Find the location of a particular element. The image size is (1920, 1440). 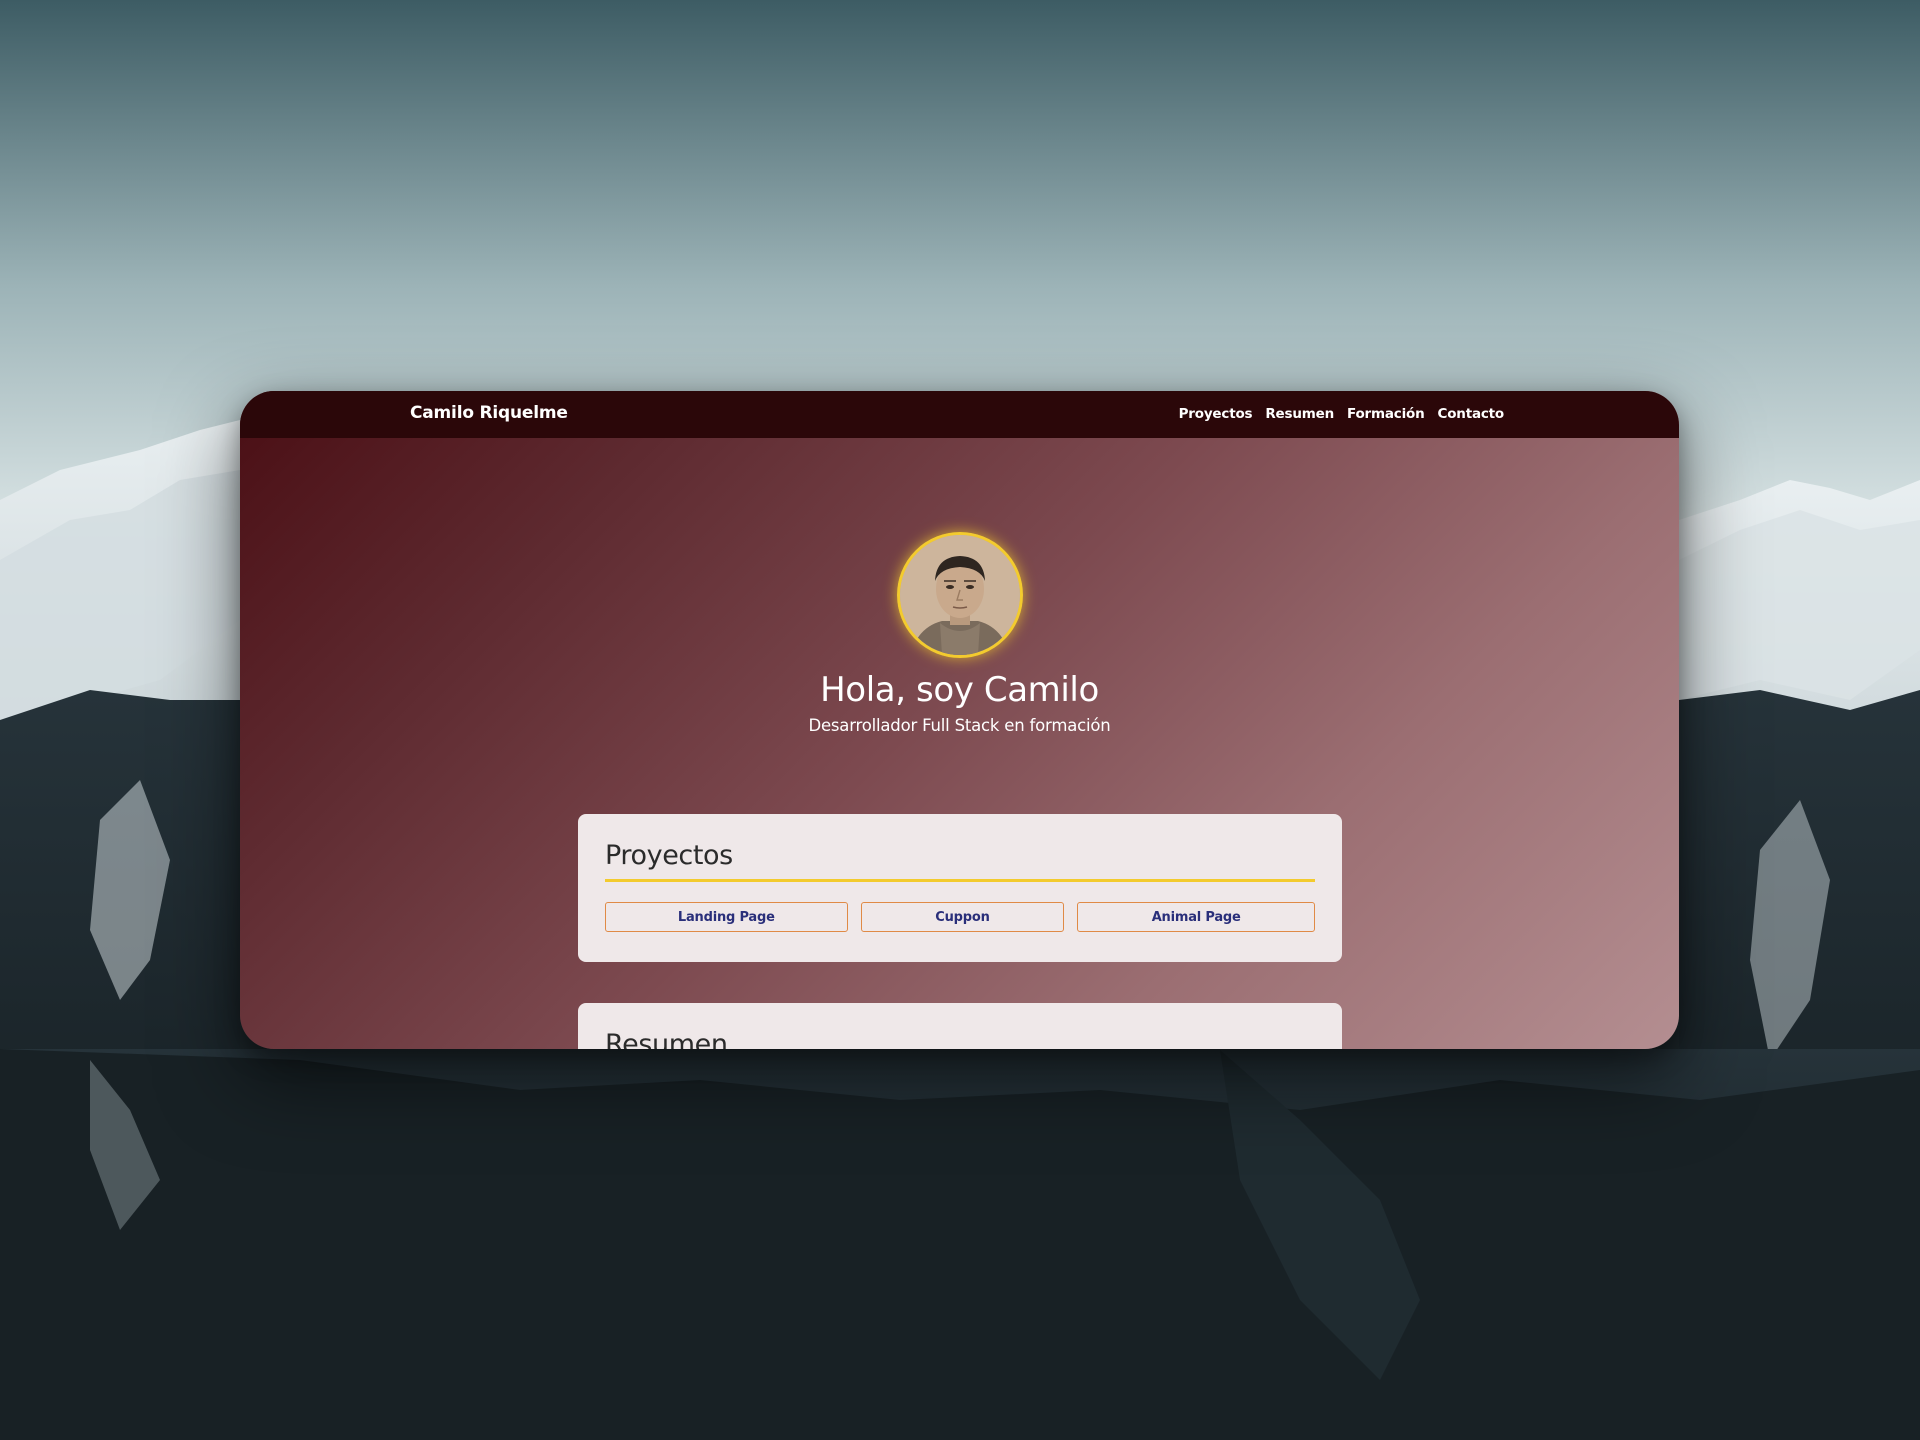

animal-page-button: Animal Page is located at coordinates (1196, 917).